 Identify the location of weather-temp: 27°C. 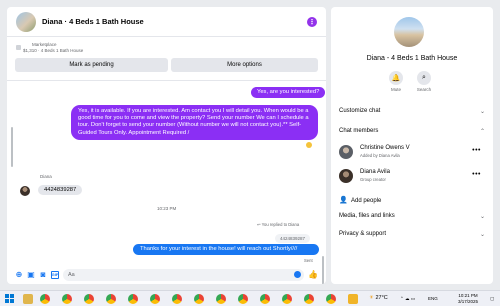
(381, 298).